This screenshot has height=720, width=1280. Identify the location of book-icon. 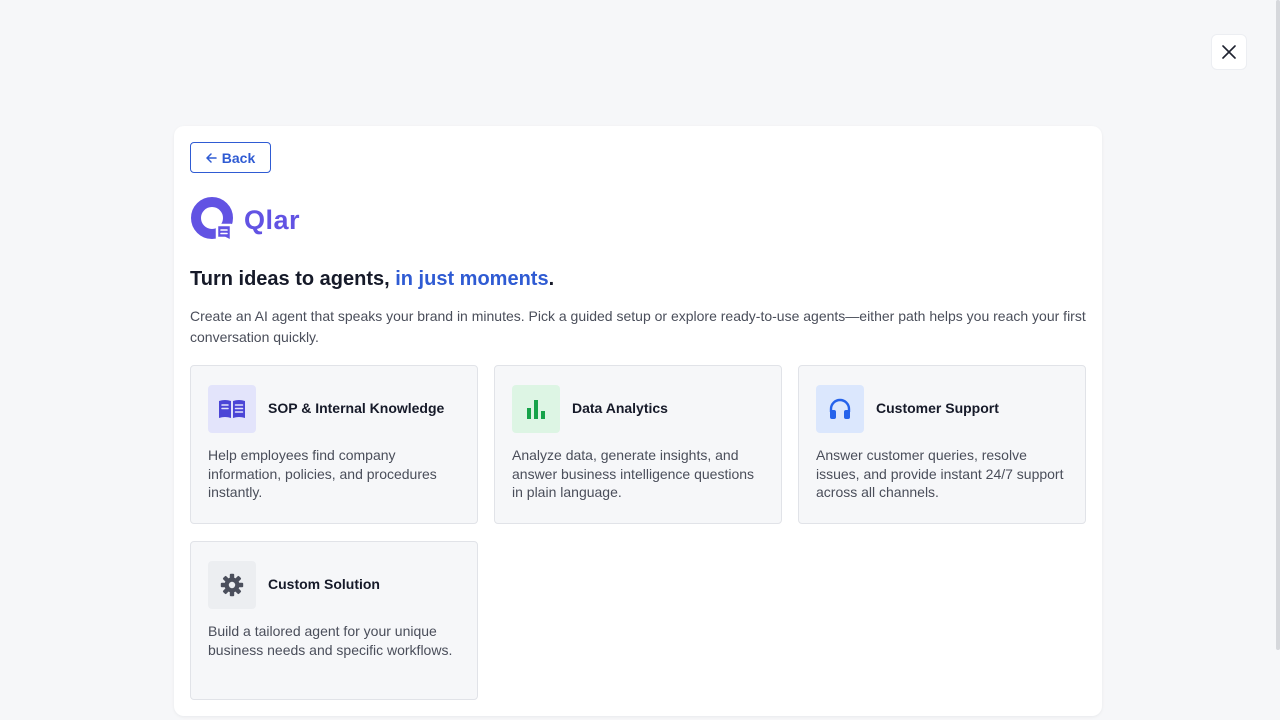
(232, 409).